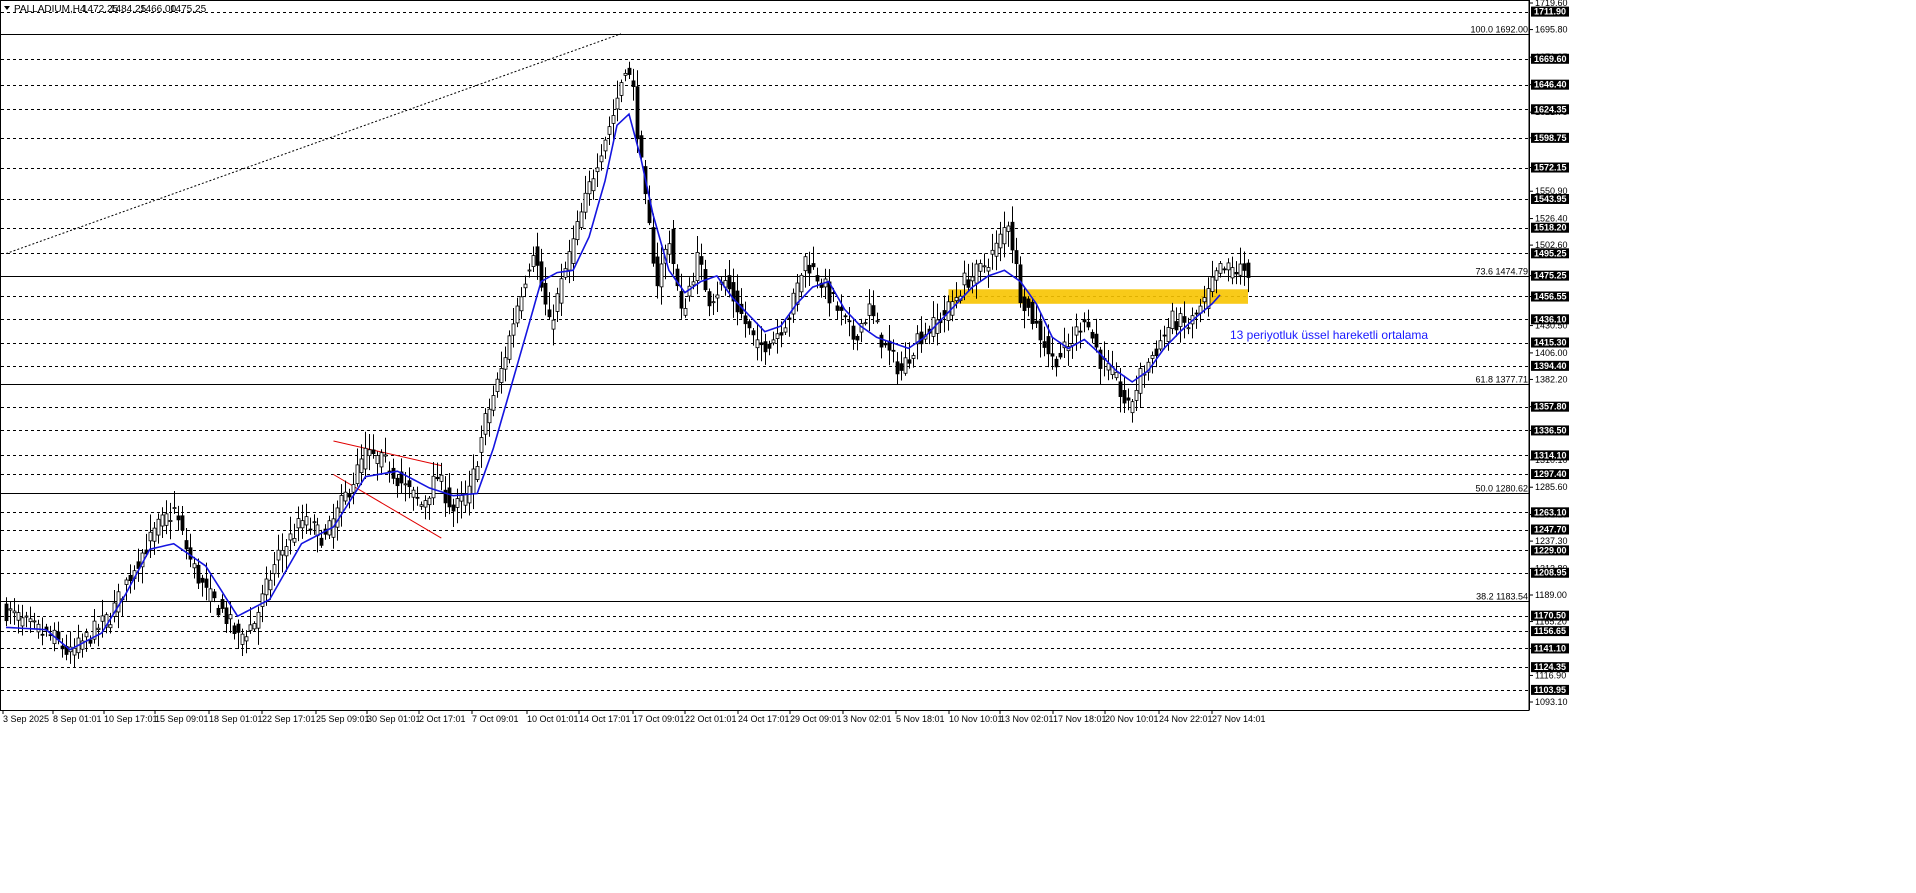  Describe the element at coordinates (1550, 550) in the screenshot. I see `price-level-badge-label: 1229.00` at that location.